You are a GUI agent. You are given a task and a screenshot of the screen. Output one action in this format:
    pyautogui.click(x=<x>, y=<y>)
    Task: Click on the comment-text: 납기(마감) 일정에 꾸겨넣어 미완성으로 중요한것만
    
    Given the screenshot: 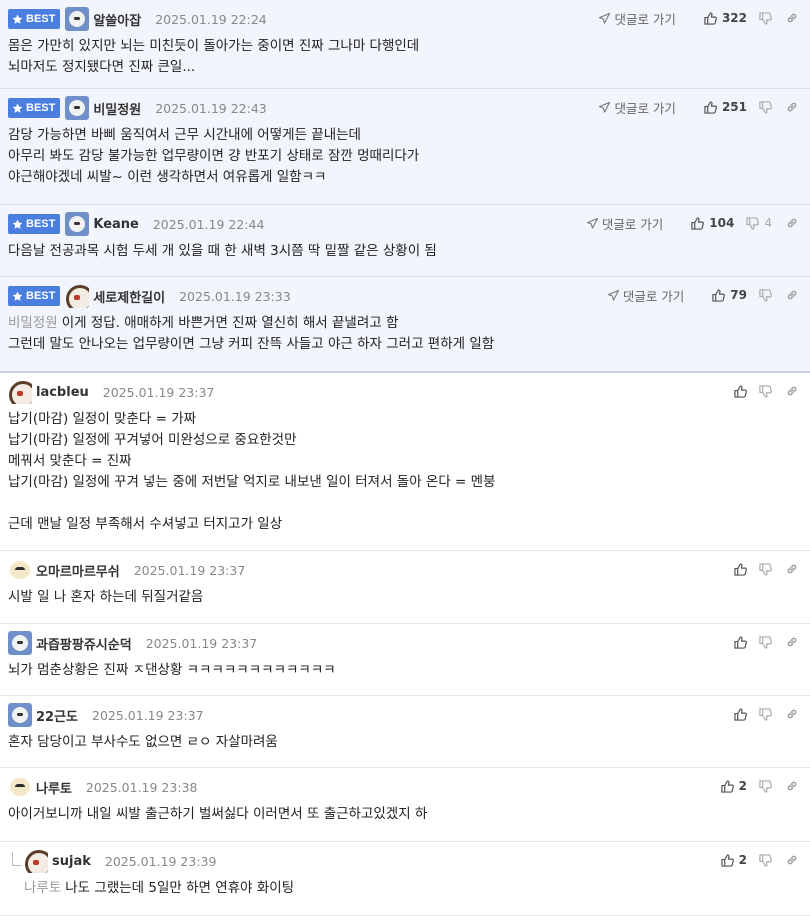 What is the action you would take?
    pyautogui.click(x=152, y=440)
    